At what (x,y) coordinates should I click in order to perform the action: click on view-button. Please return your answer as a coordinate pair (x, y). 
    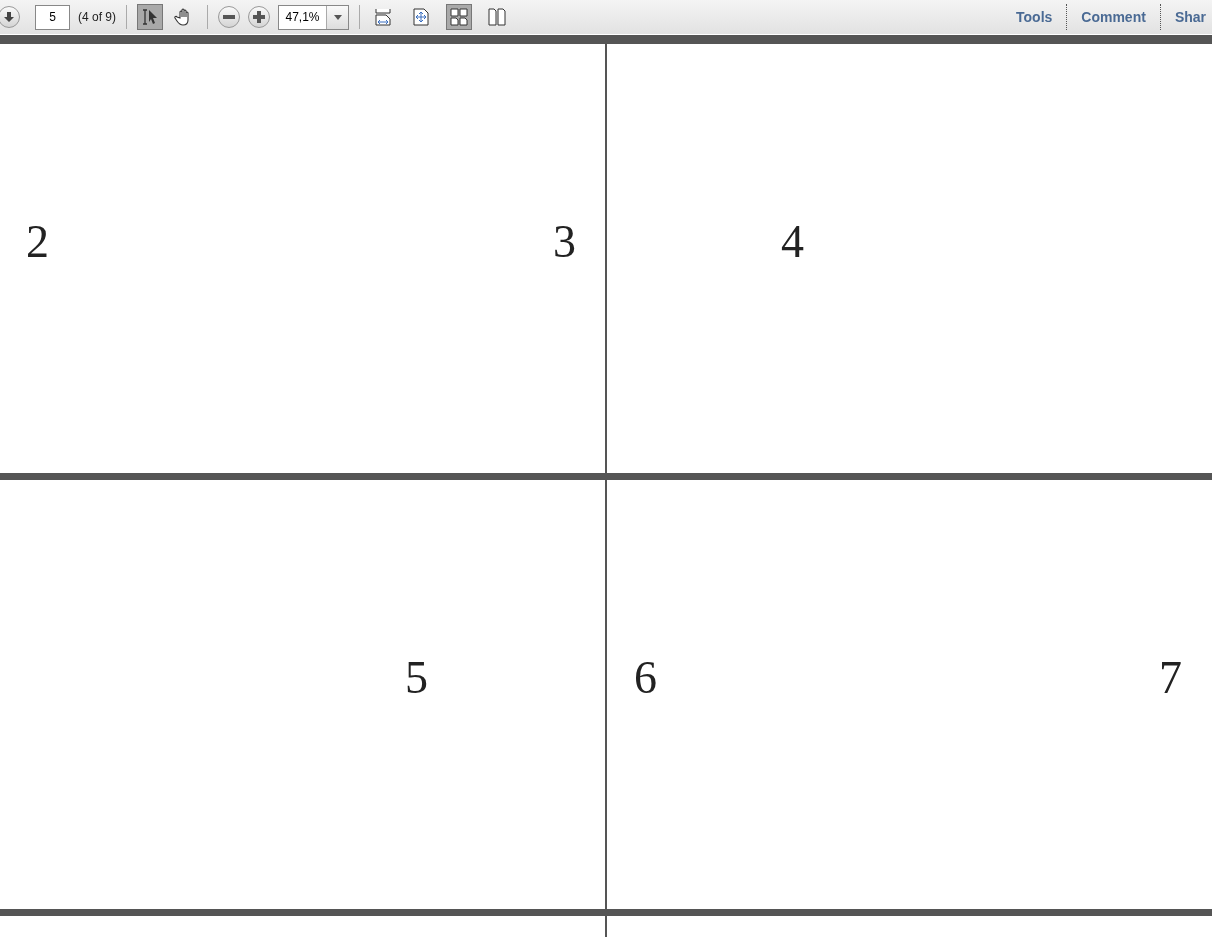
    Looking at the image, I should click on (459, 17).